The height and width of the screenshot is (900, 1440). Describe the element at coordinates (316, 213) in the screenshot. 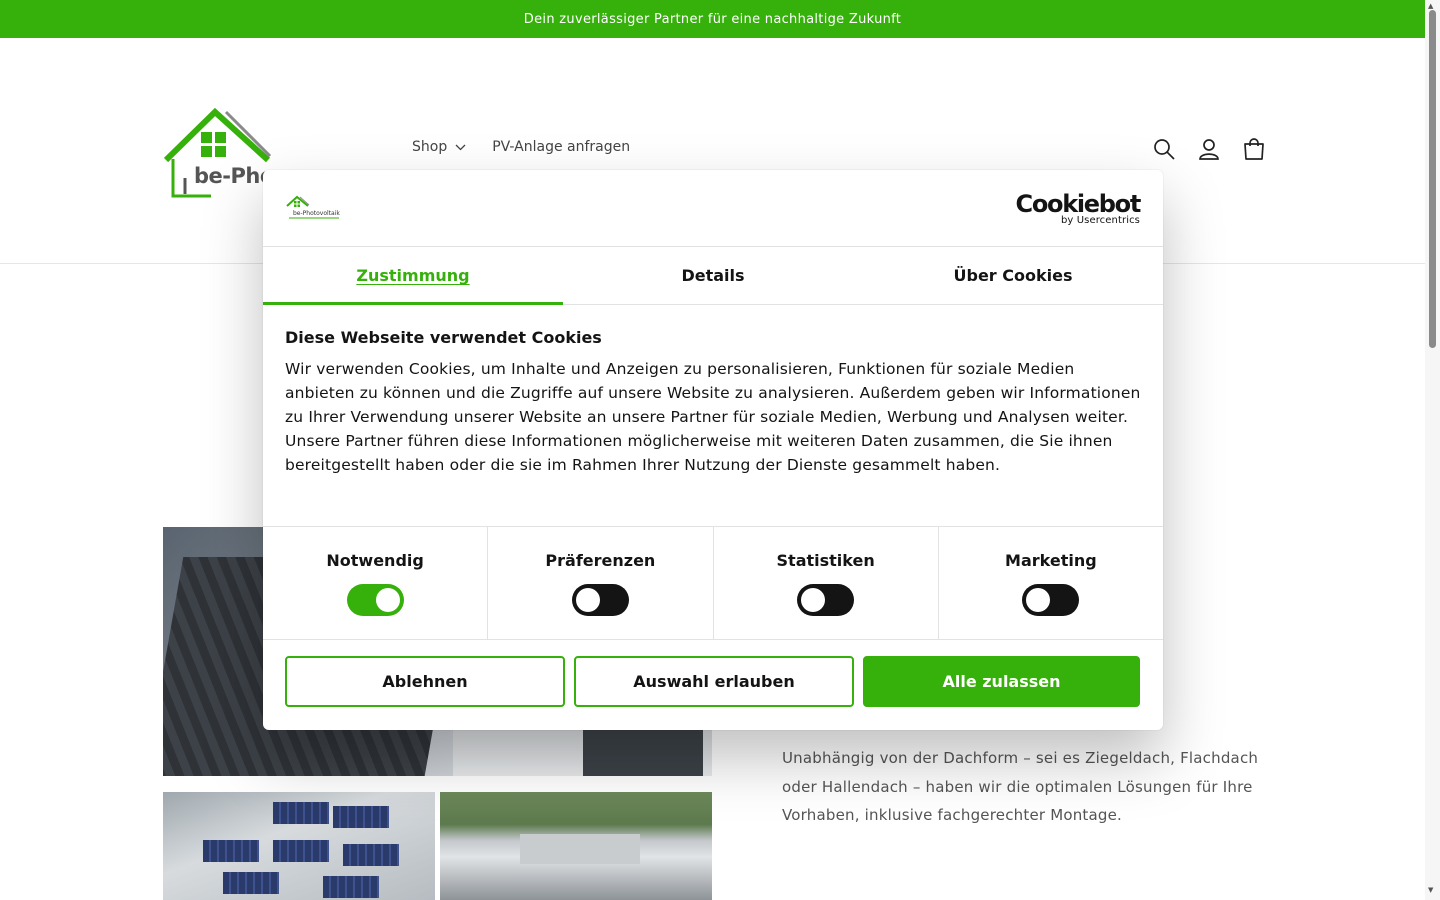

I see `company-logo-caption: be-Photovoltaik` at that location.